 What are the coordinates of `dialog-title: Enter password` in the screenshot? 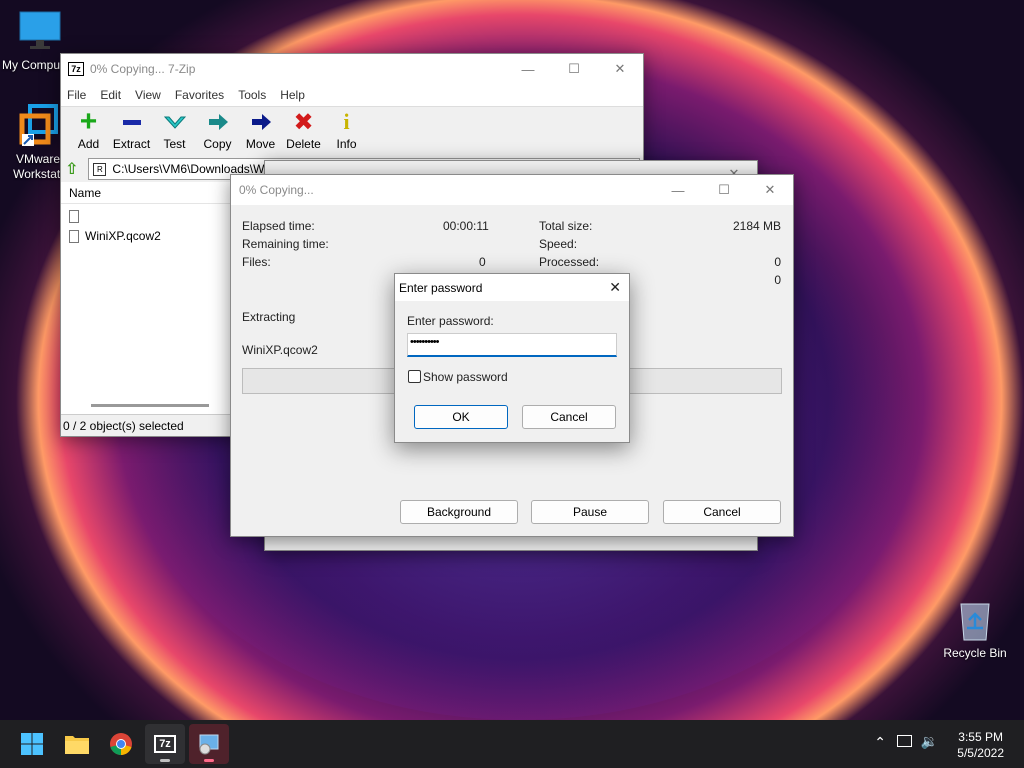 It's located at (441, 287).